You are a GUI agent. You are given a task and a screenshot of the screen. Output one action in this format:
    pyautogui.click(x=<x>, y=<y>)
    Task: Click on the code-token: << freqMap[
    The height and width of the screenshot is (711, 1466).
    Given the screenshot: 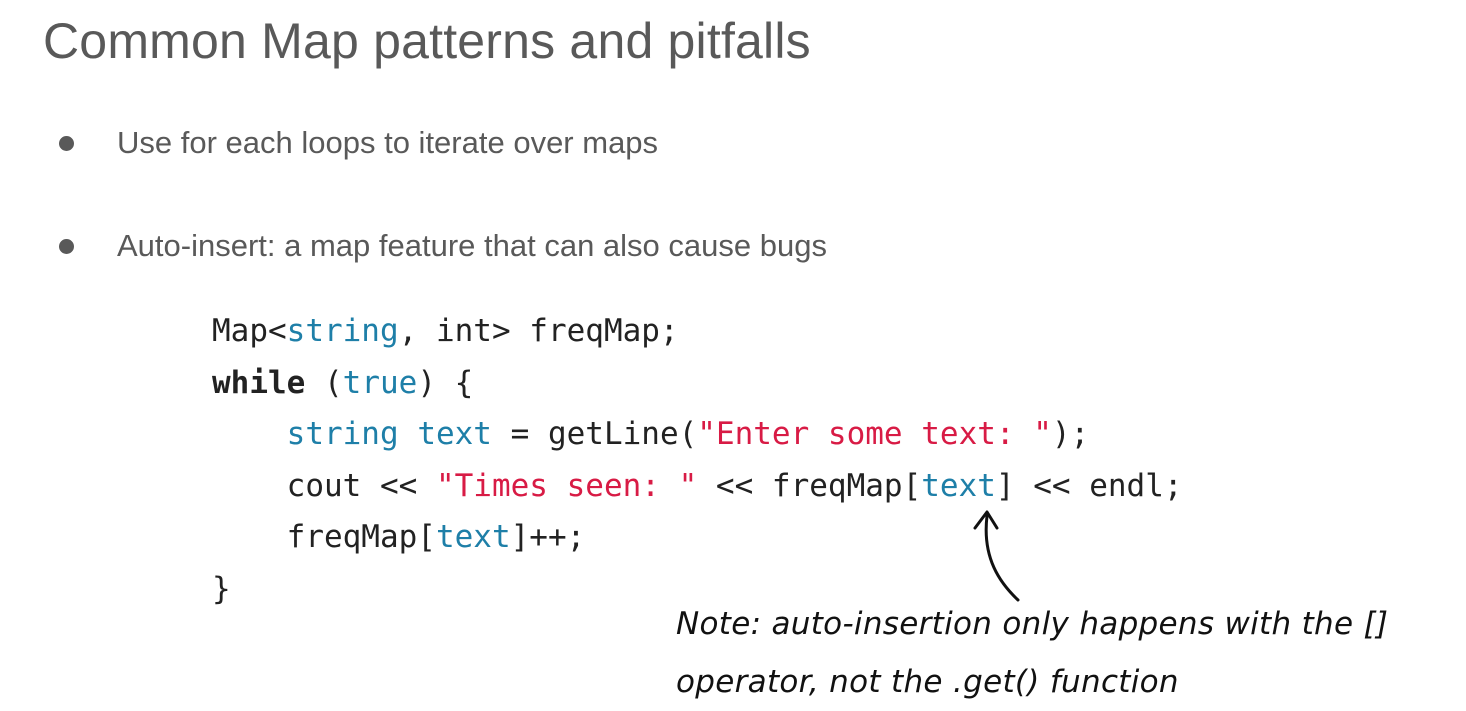 What is the action you would take?
    pyautogui.click(x=809, y=485)
    